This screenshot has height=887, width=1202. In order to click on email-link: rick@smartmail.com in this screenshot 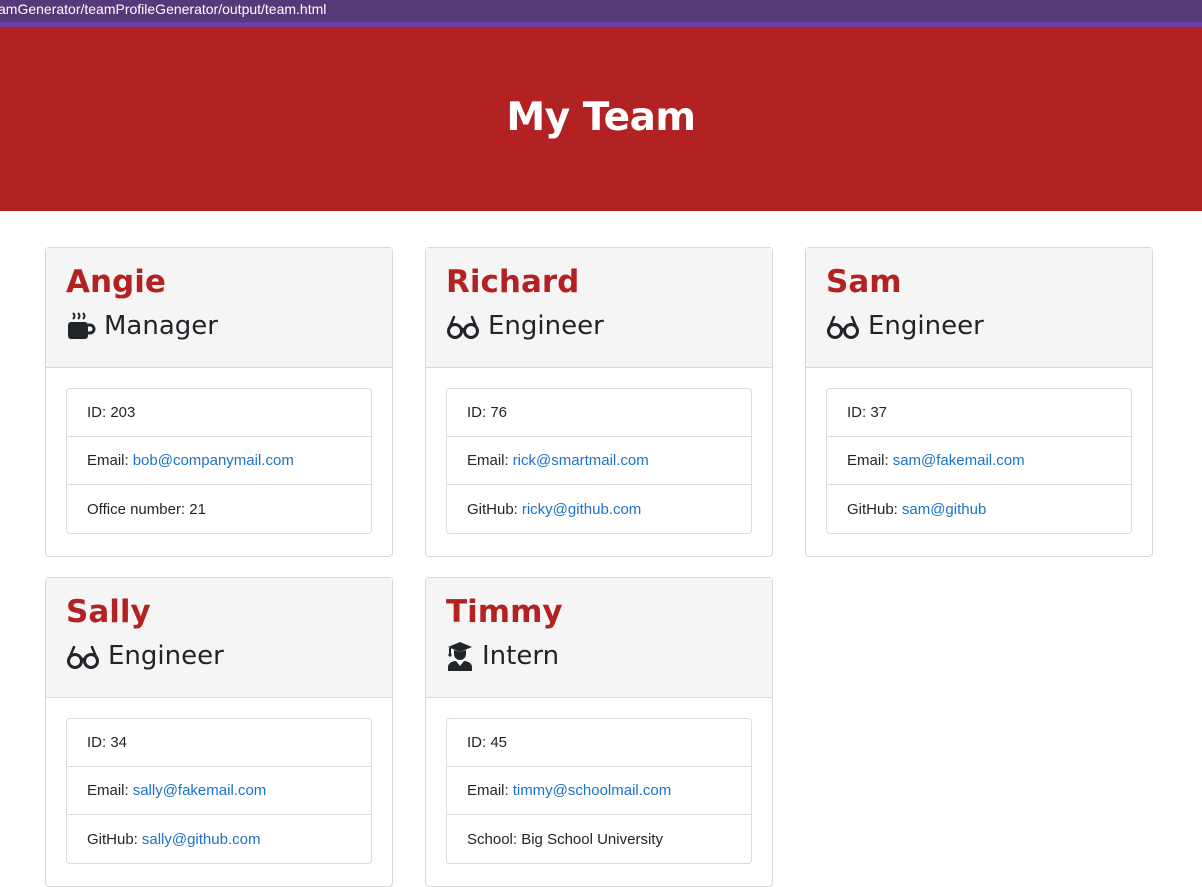, I will do `click(581, 460)`.